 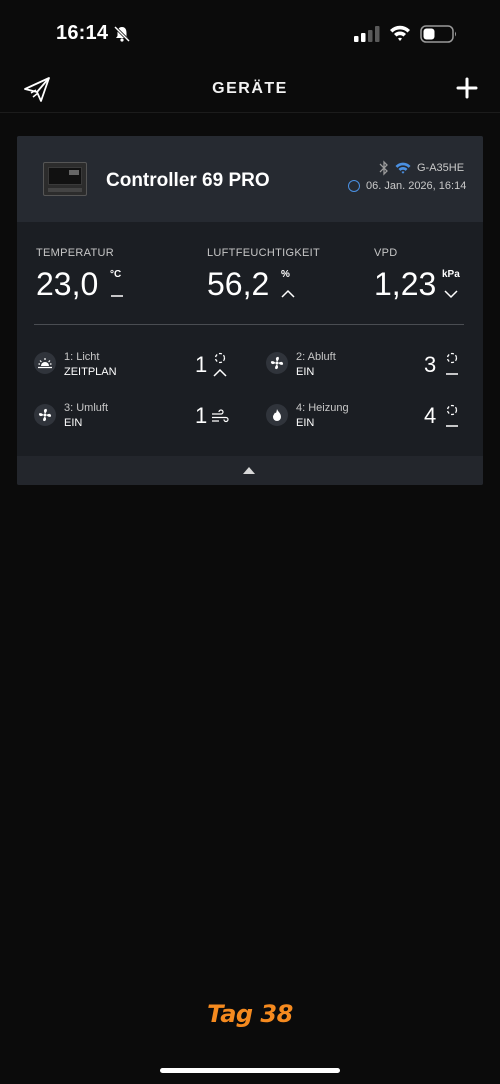 What do you see at coordinates (90, 372) in the screenshot?
I see `port-1-mode: ZEITPLAN` at bounding box center [90, 372].